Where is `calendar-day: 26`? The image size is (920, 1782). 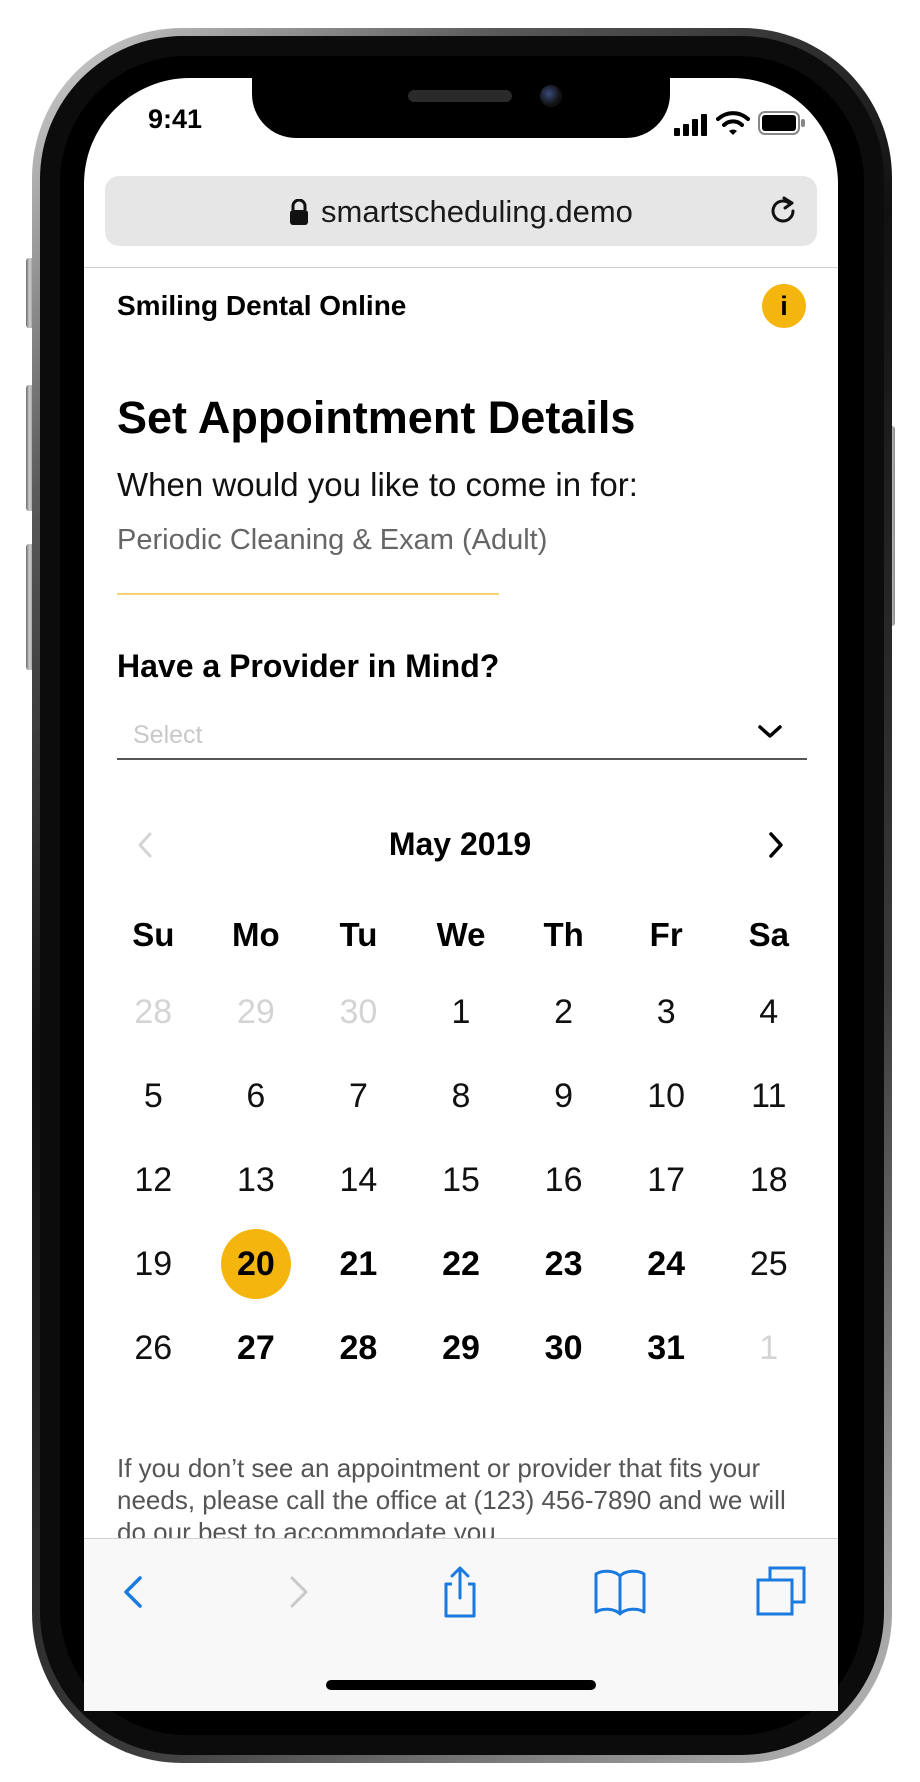
calendar-day: 26 is located at coordinates (153, 1348).